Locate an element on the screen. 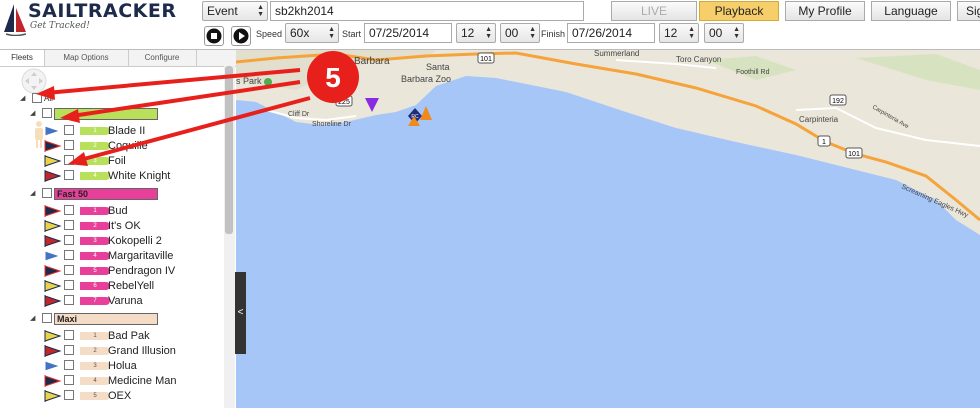 The image size is (980, 408). boat-number-tag: 3 is located at coordinates (95, 366).